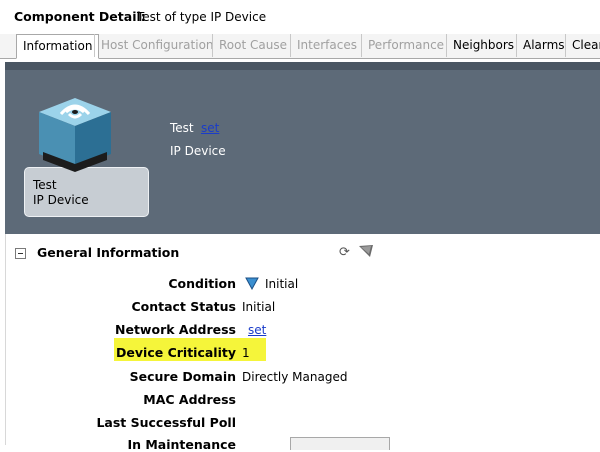 The height and width of the screenshot is (452, 600). What do you see at coordinates (202, 283) in the screenshot?
I see `condition-label: Condition` at bounding box center [202, 283].